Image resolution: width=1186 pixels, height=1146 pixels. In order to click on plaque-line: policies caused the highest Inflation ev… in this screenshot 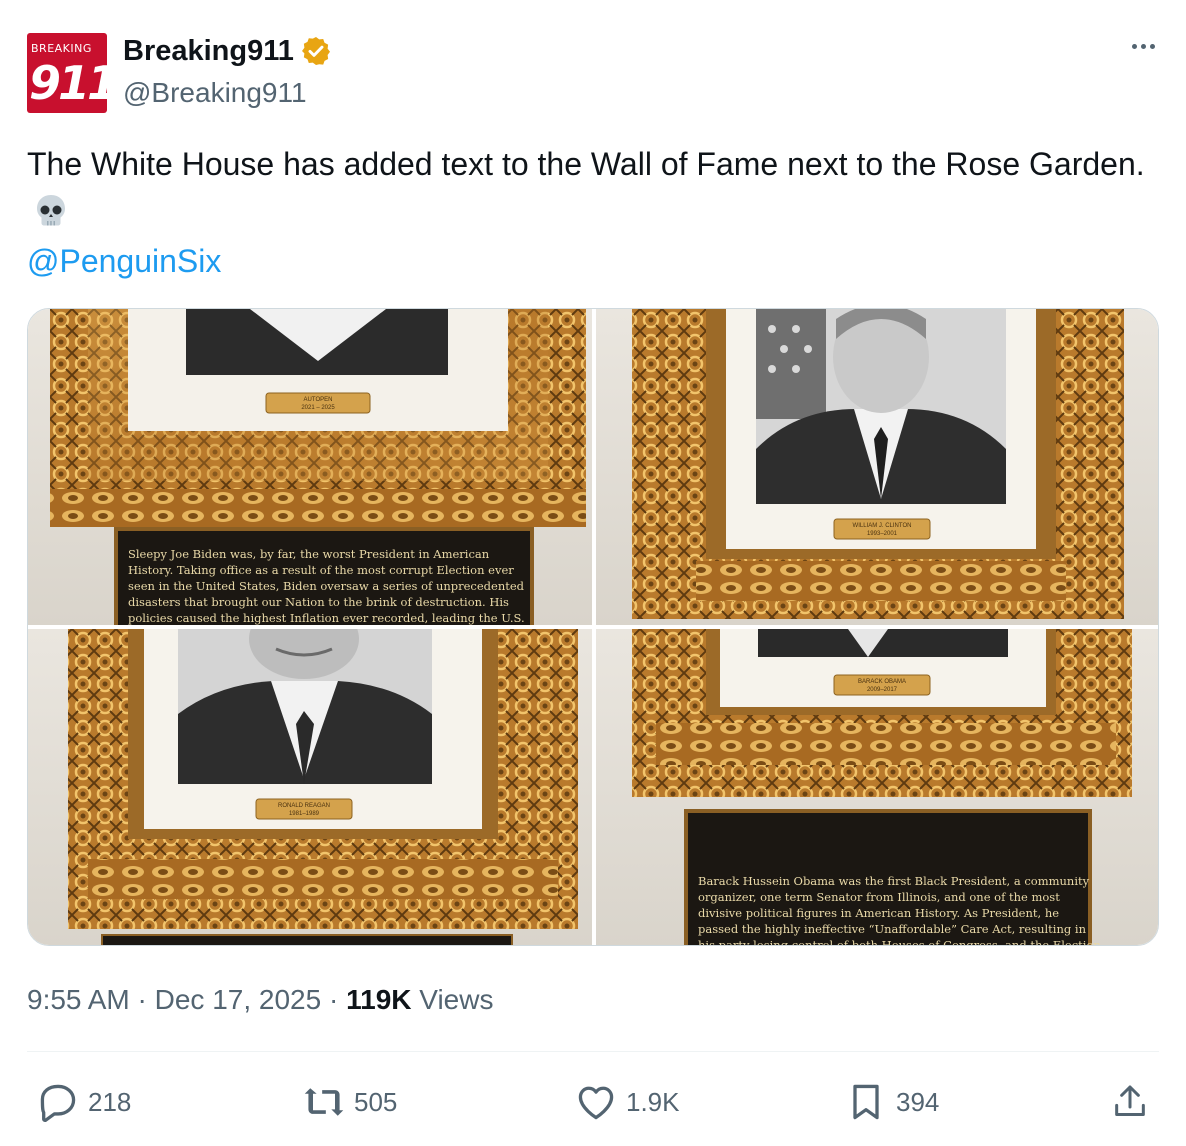, I will do `click(326, 618)`.